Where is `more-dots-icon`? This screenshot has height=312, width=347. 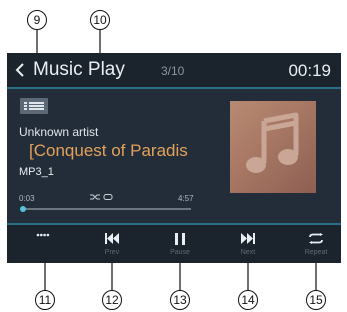
more-dots-icon is located at coordinates (43, 235).